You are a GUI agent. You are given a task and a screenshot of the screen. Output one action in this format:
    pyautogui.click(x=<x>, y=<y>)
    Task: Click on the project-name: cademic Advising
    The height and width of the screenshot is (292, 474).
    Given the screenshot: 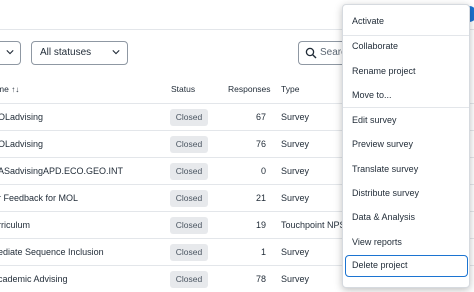 What is the action you would take?
    pyautogui.click(x=34, y=279)
    